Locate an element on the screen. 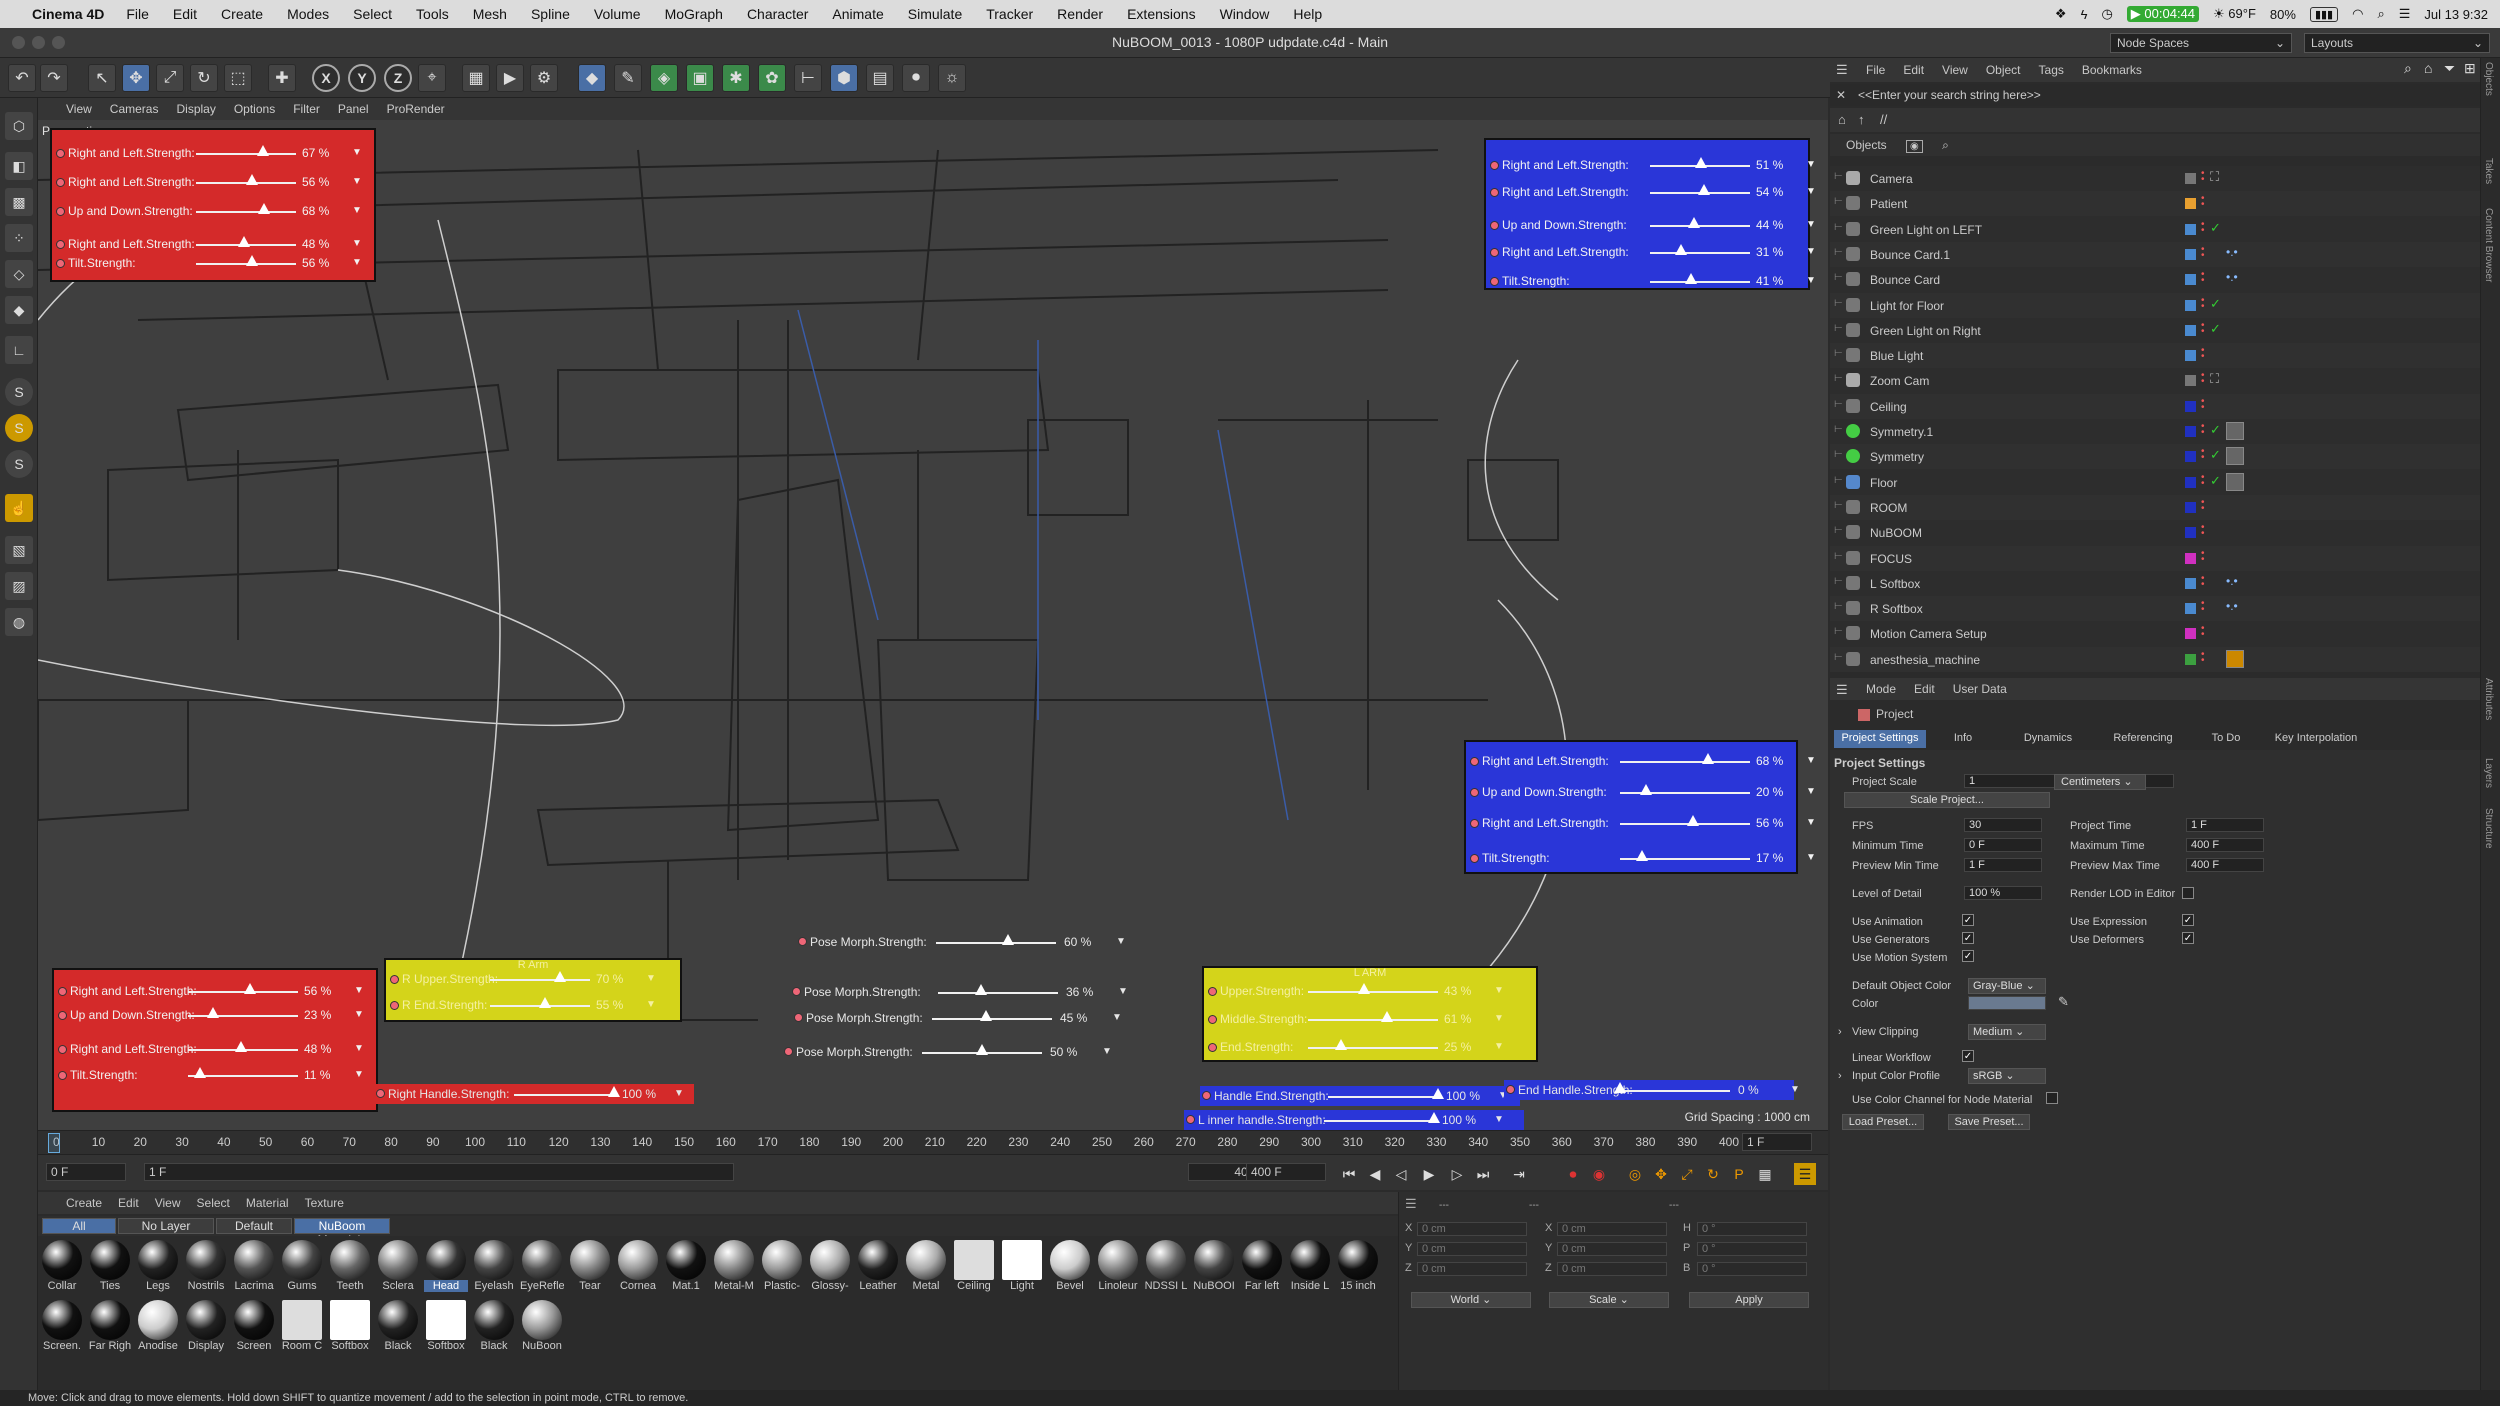 The height and width of the screenshot is (1406, 2500). slider-value: 50 % is located at coordinates (1063, 1052).